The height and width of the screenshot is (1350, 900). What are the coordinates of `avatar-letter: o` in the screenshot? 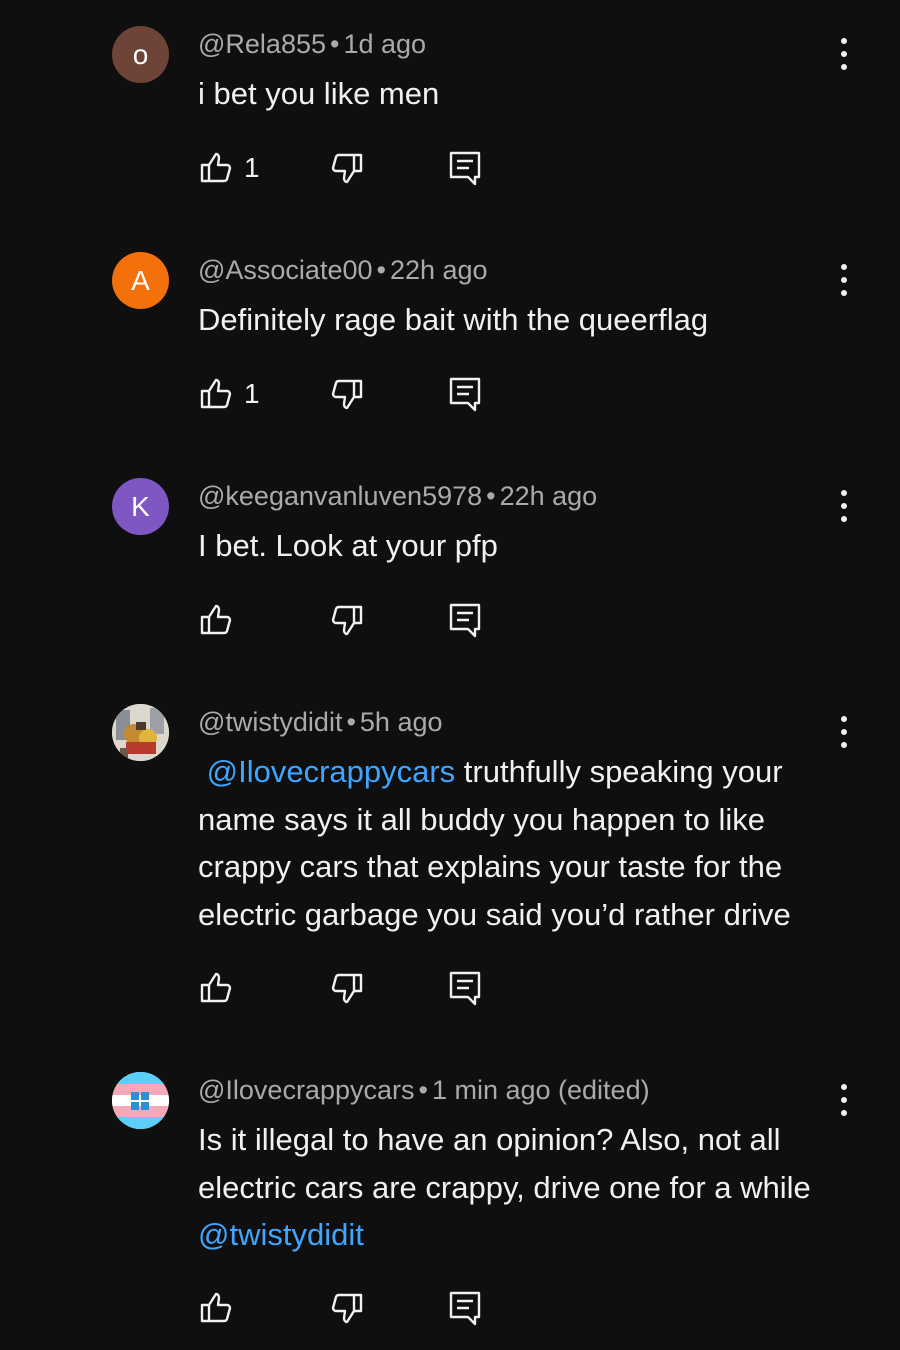 It's located at (140, 54).